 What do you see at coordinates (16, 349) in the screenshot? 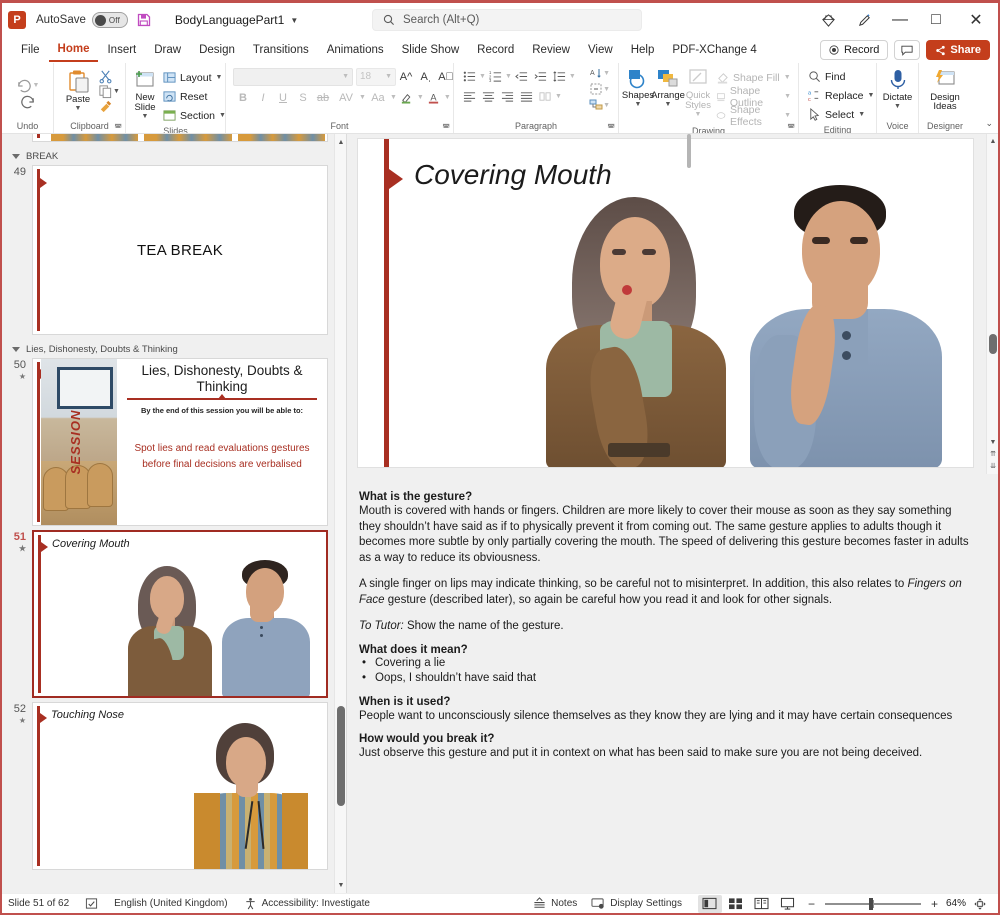
I see `section-collapse-icon` at bounding box center [16, 349].